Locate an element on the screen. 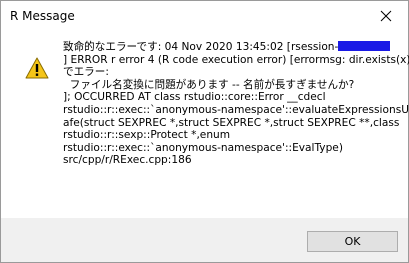  title-bar: R Message is located at coordinates (204, 16).